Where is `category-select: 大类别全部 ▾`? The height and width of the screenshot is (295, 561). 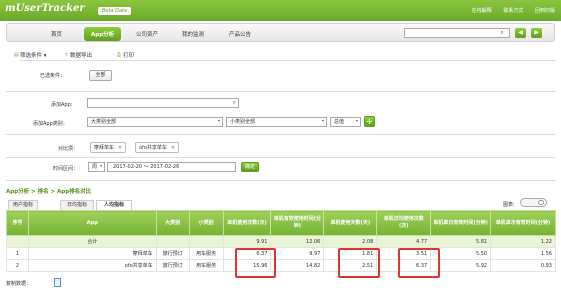 category-select: 大类别全部 ▾ is located at coordinates (155, 122).